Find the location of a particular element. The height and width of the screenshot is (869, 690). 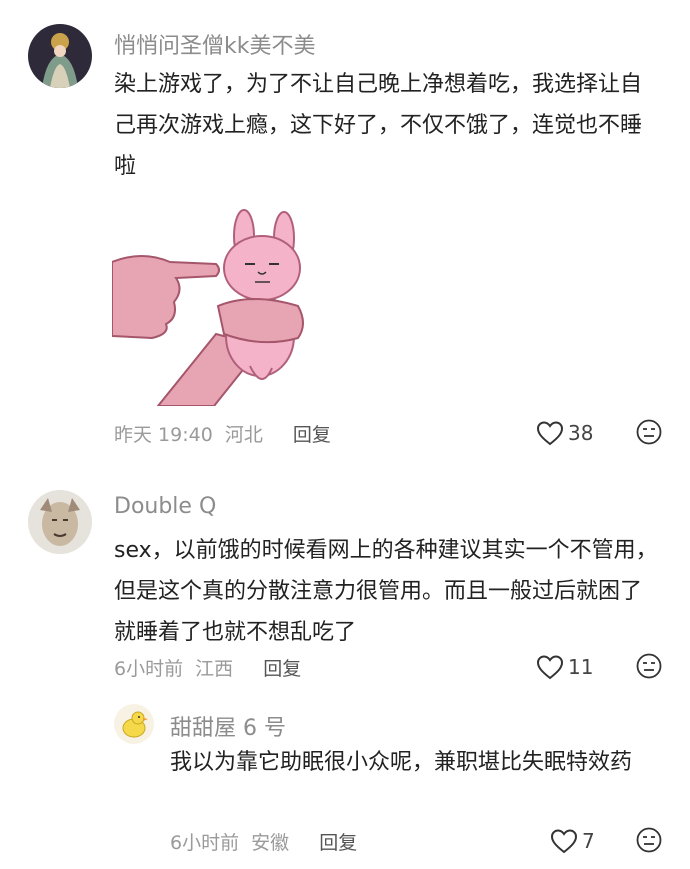

like-button: 38 is located at coordinates (564, 433).